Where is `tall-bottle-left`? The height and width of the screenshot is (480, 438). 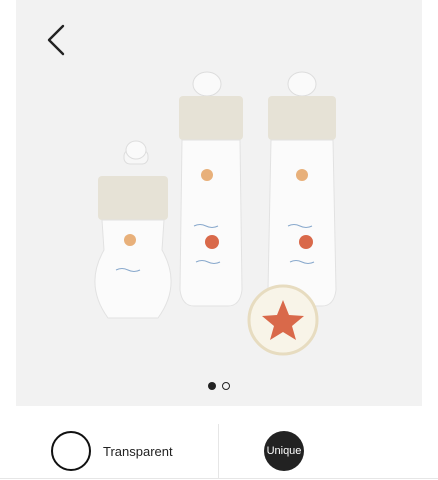
tall-bottle-left is located at coordinates (211, 189).